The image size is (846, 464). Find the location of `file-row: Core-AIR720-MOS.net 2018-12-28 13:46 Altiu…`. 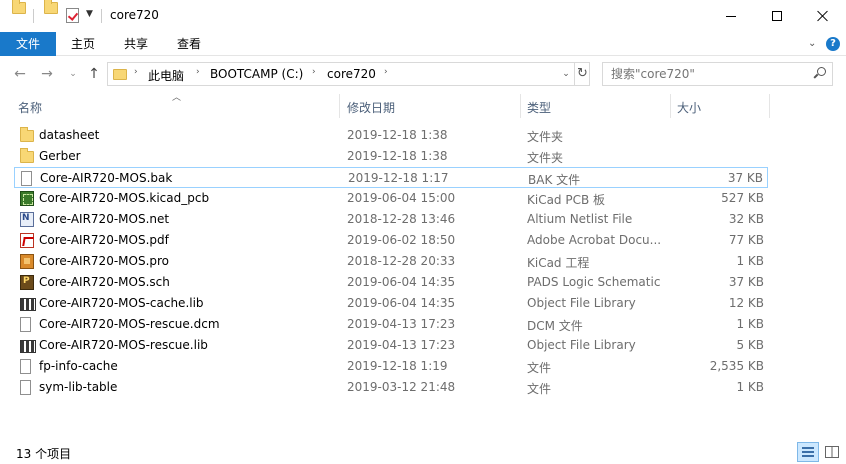

file-row: Core-AIR720-MOS.net 2018-12-28 13:46 Altiu… is located at coordinates (391, 219).